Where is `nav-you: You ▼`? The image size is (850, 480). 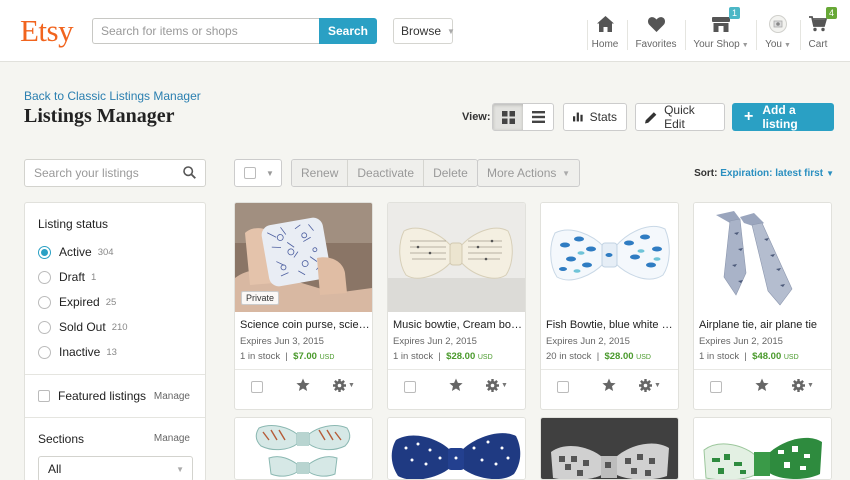
nav-you: You ▼ is located at coordinates (778, 34).